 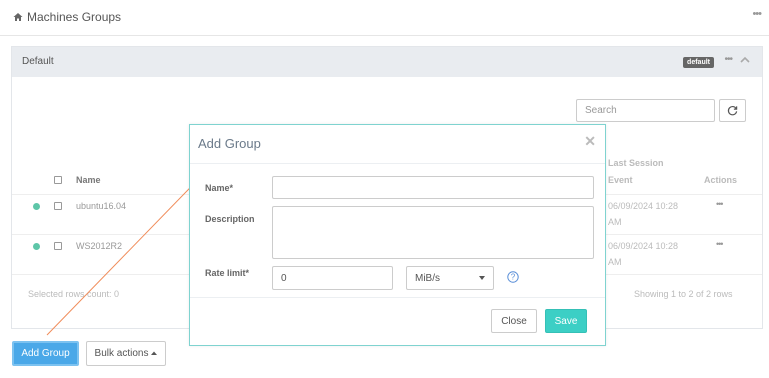 I want to click on search-input, so click(x=645, y=110).